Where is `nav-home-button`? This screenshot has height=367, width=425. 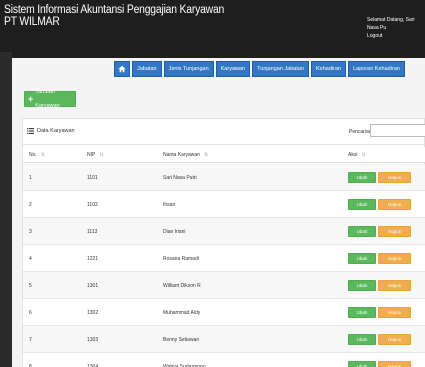 nav-home-button is located at coordinates (122, 69).